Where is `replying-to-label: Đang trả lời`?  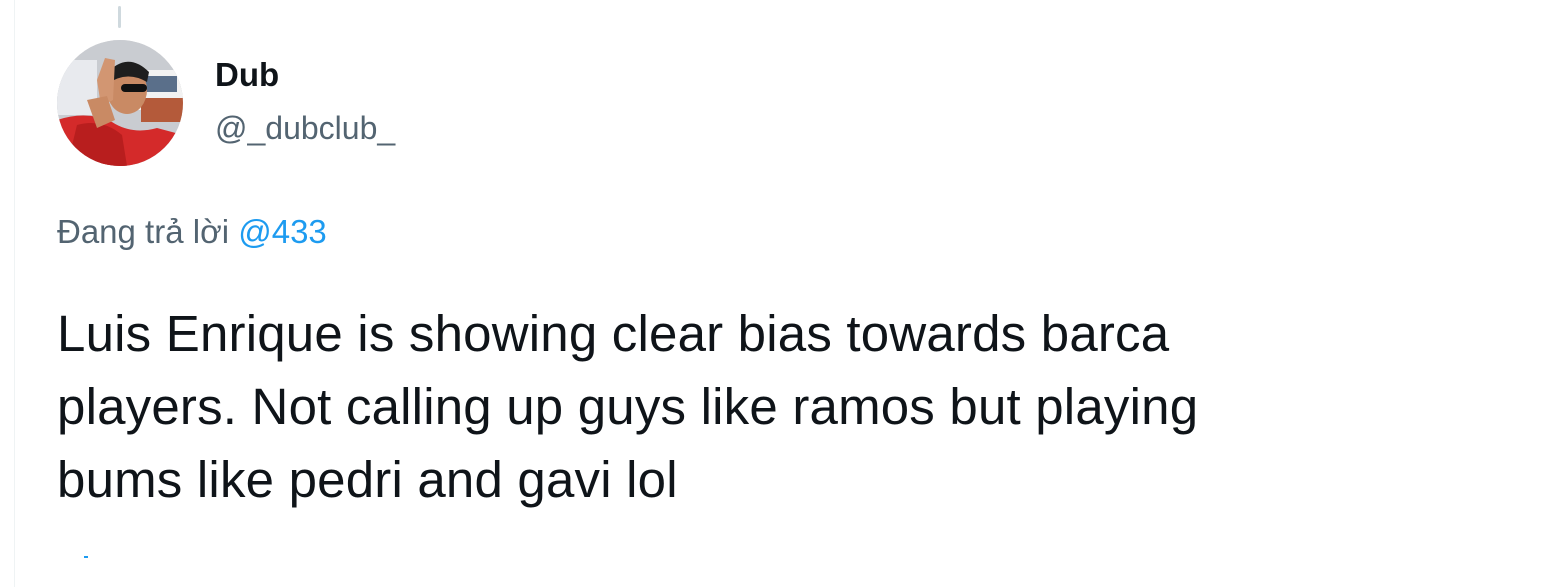 replying-to-label: Đang trả lời is located at coordinates (143, 231).